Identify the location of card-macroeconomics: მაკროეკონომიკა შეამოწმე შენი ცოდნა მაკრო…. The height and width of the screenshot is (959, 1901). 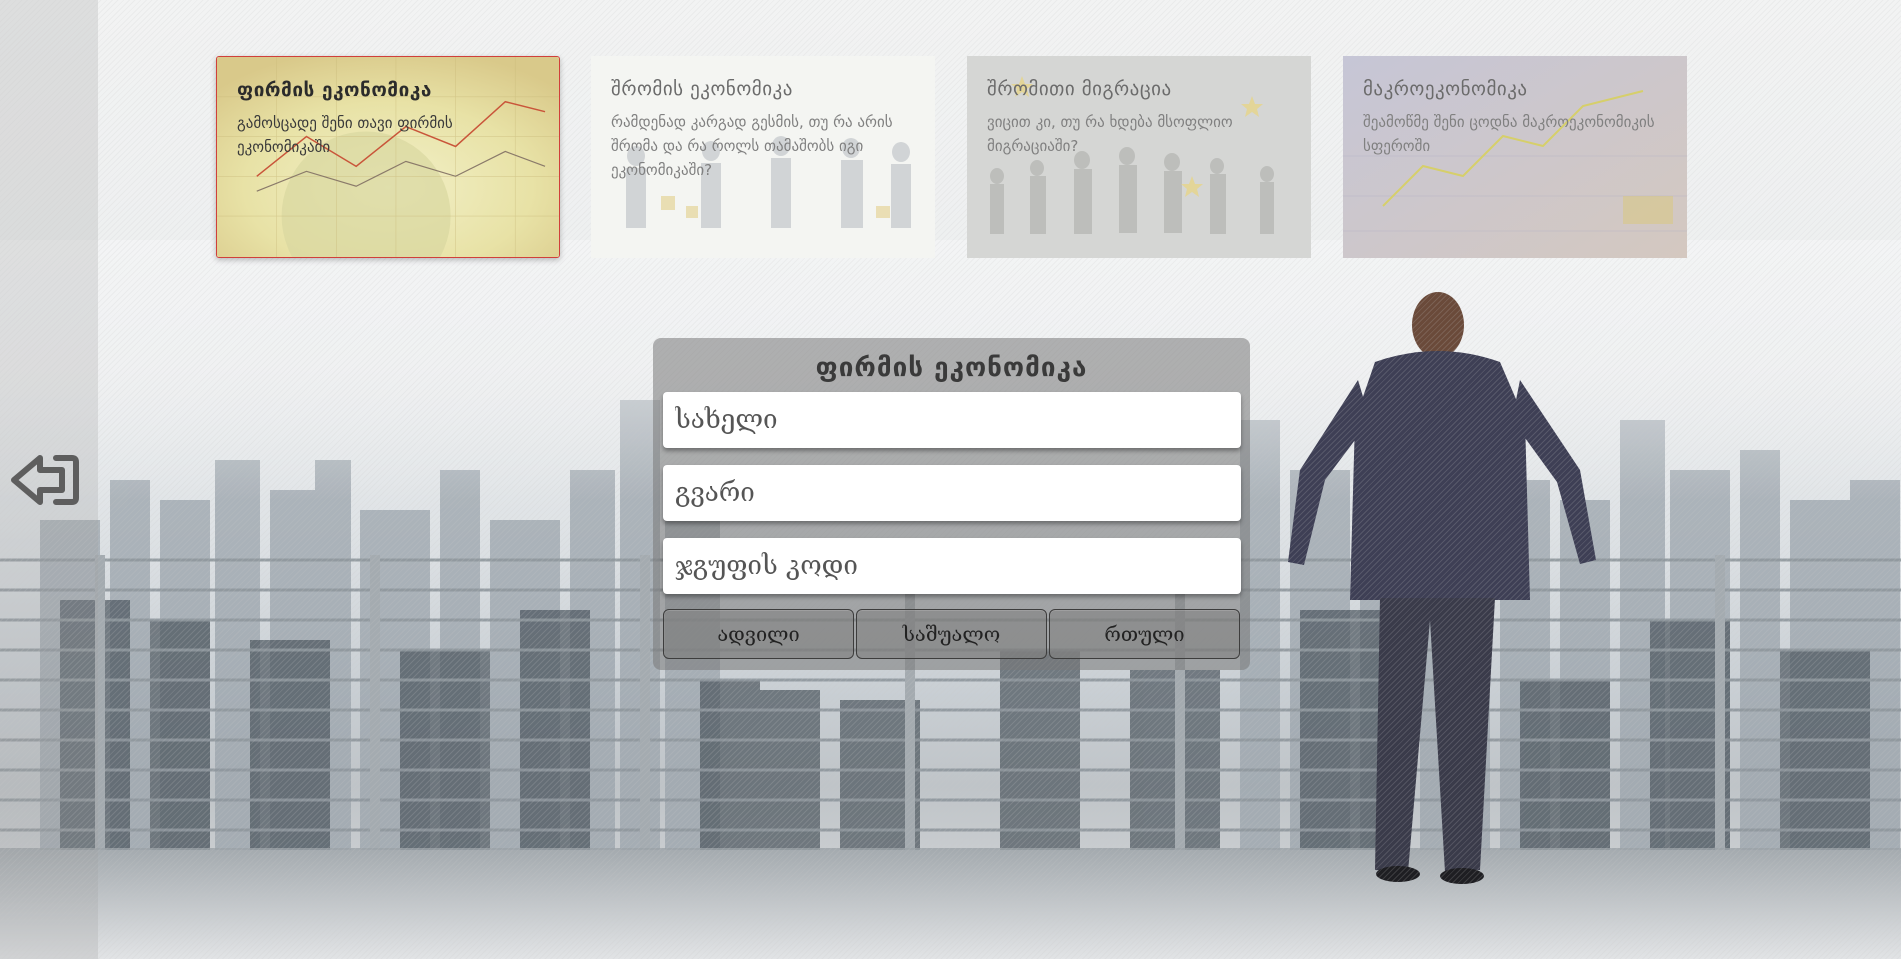
(1515, 157).